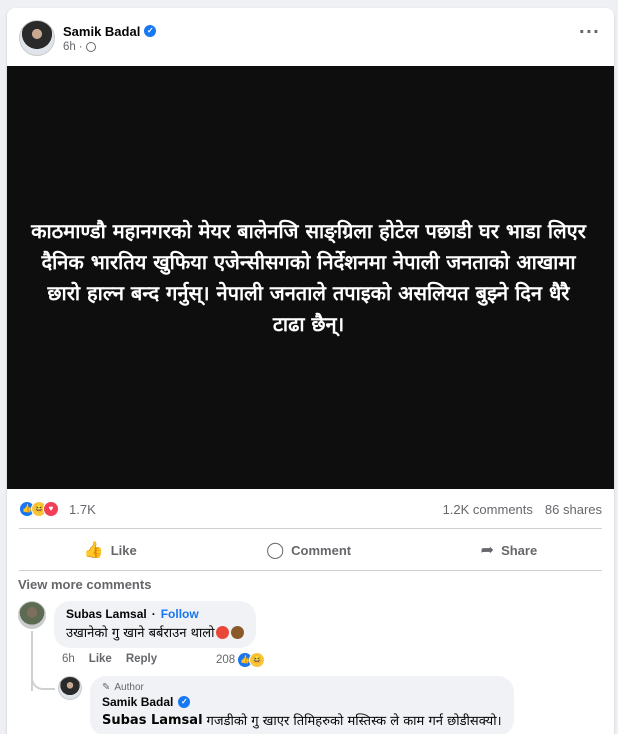 This screenshot has width=618, height=734. I want to click on comment-author-row: Subas Lamsal · Follow, so click(132, 614).